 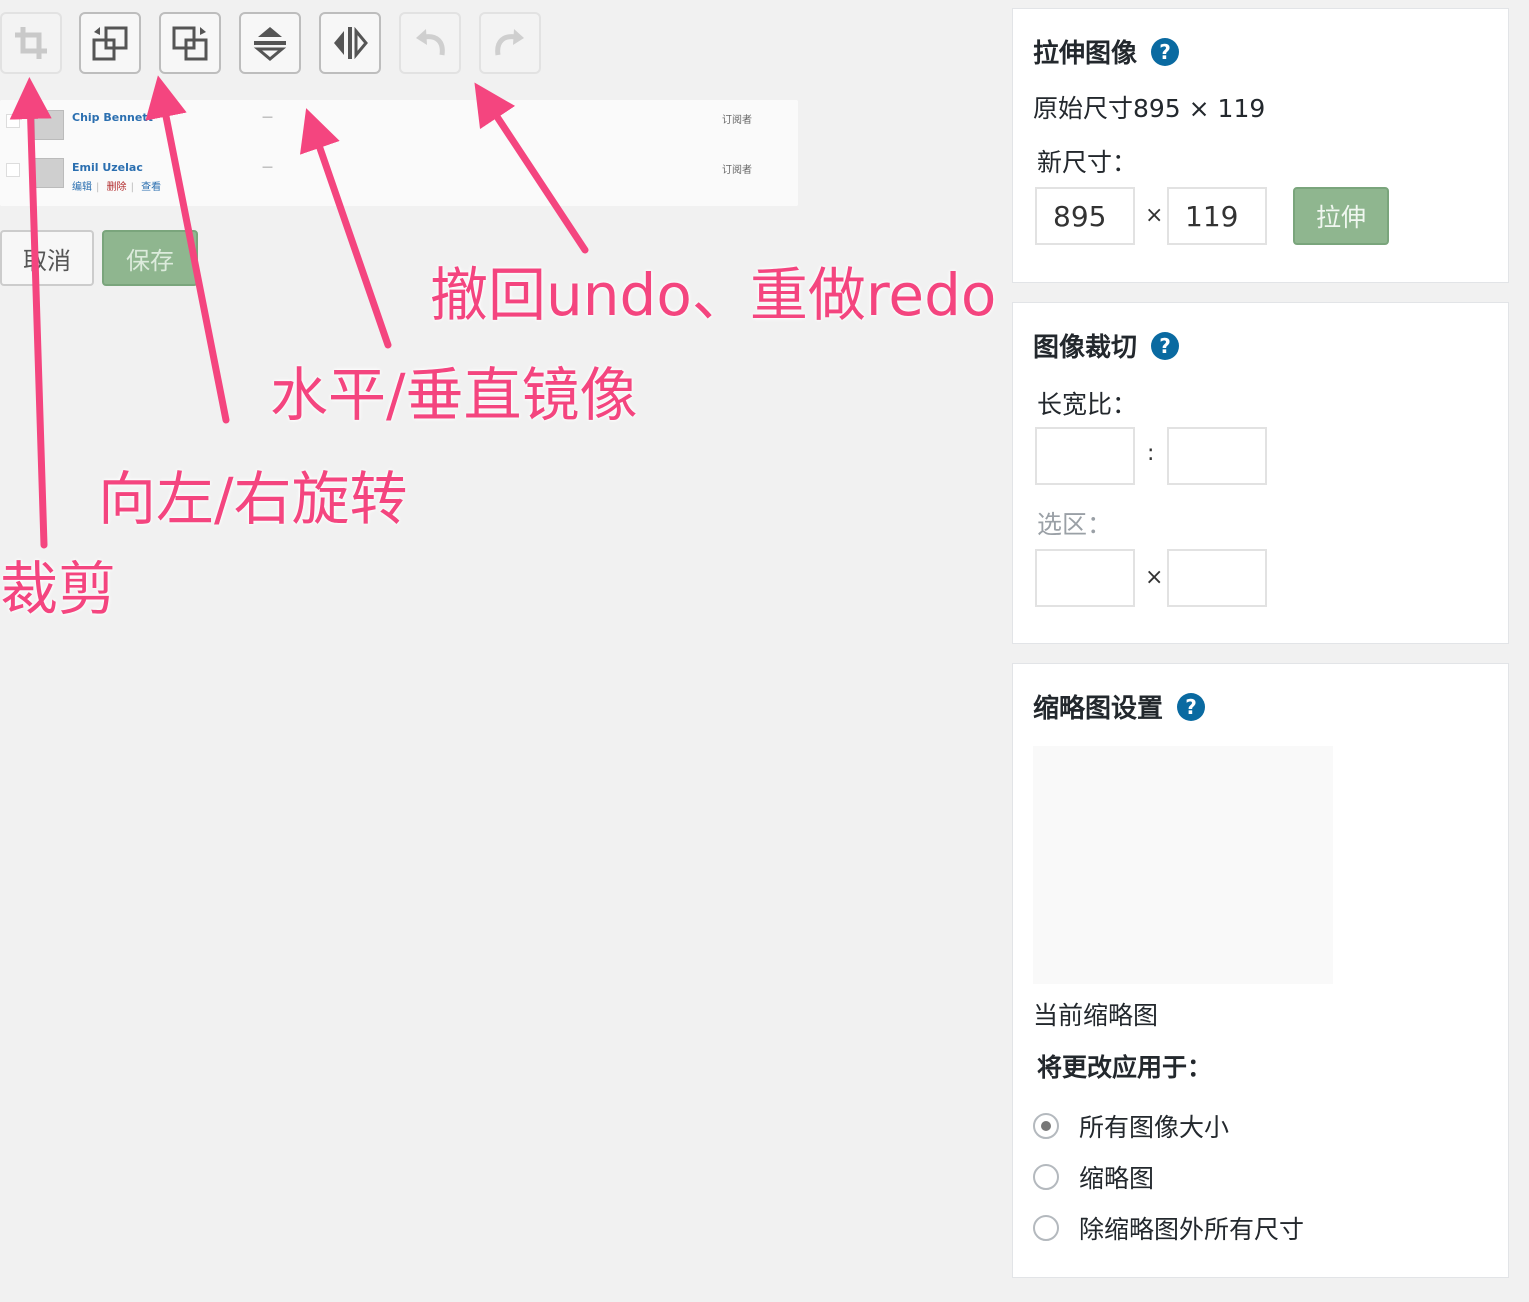 What do you see at coordinates (1075, 524) in the screenshot?
I see `selection-label: 选区：` at bounding box center [1075, 524].